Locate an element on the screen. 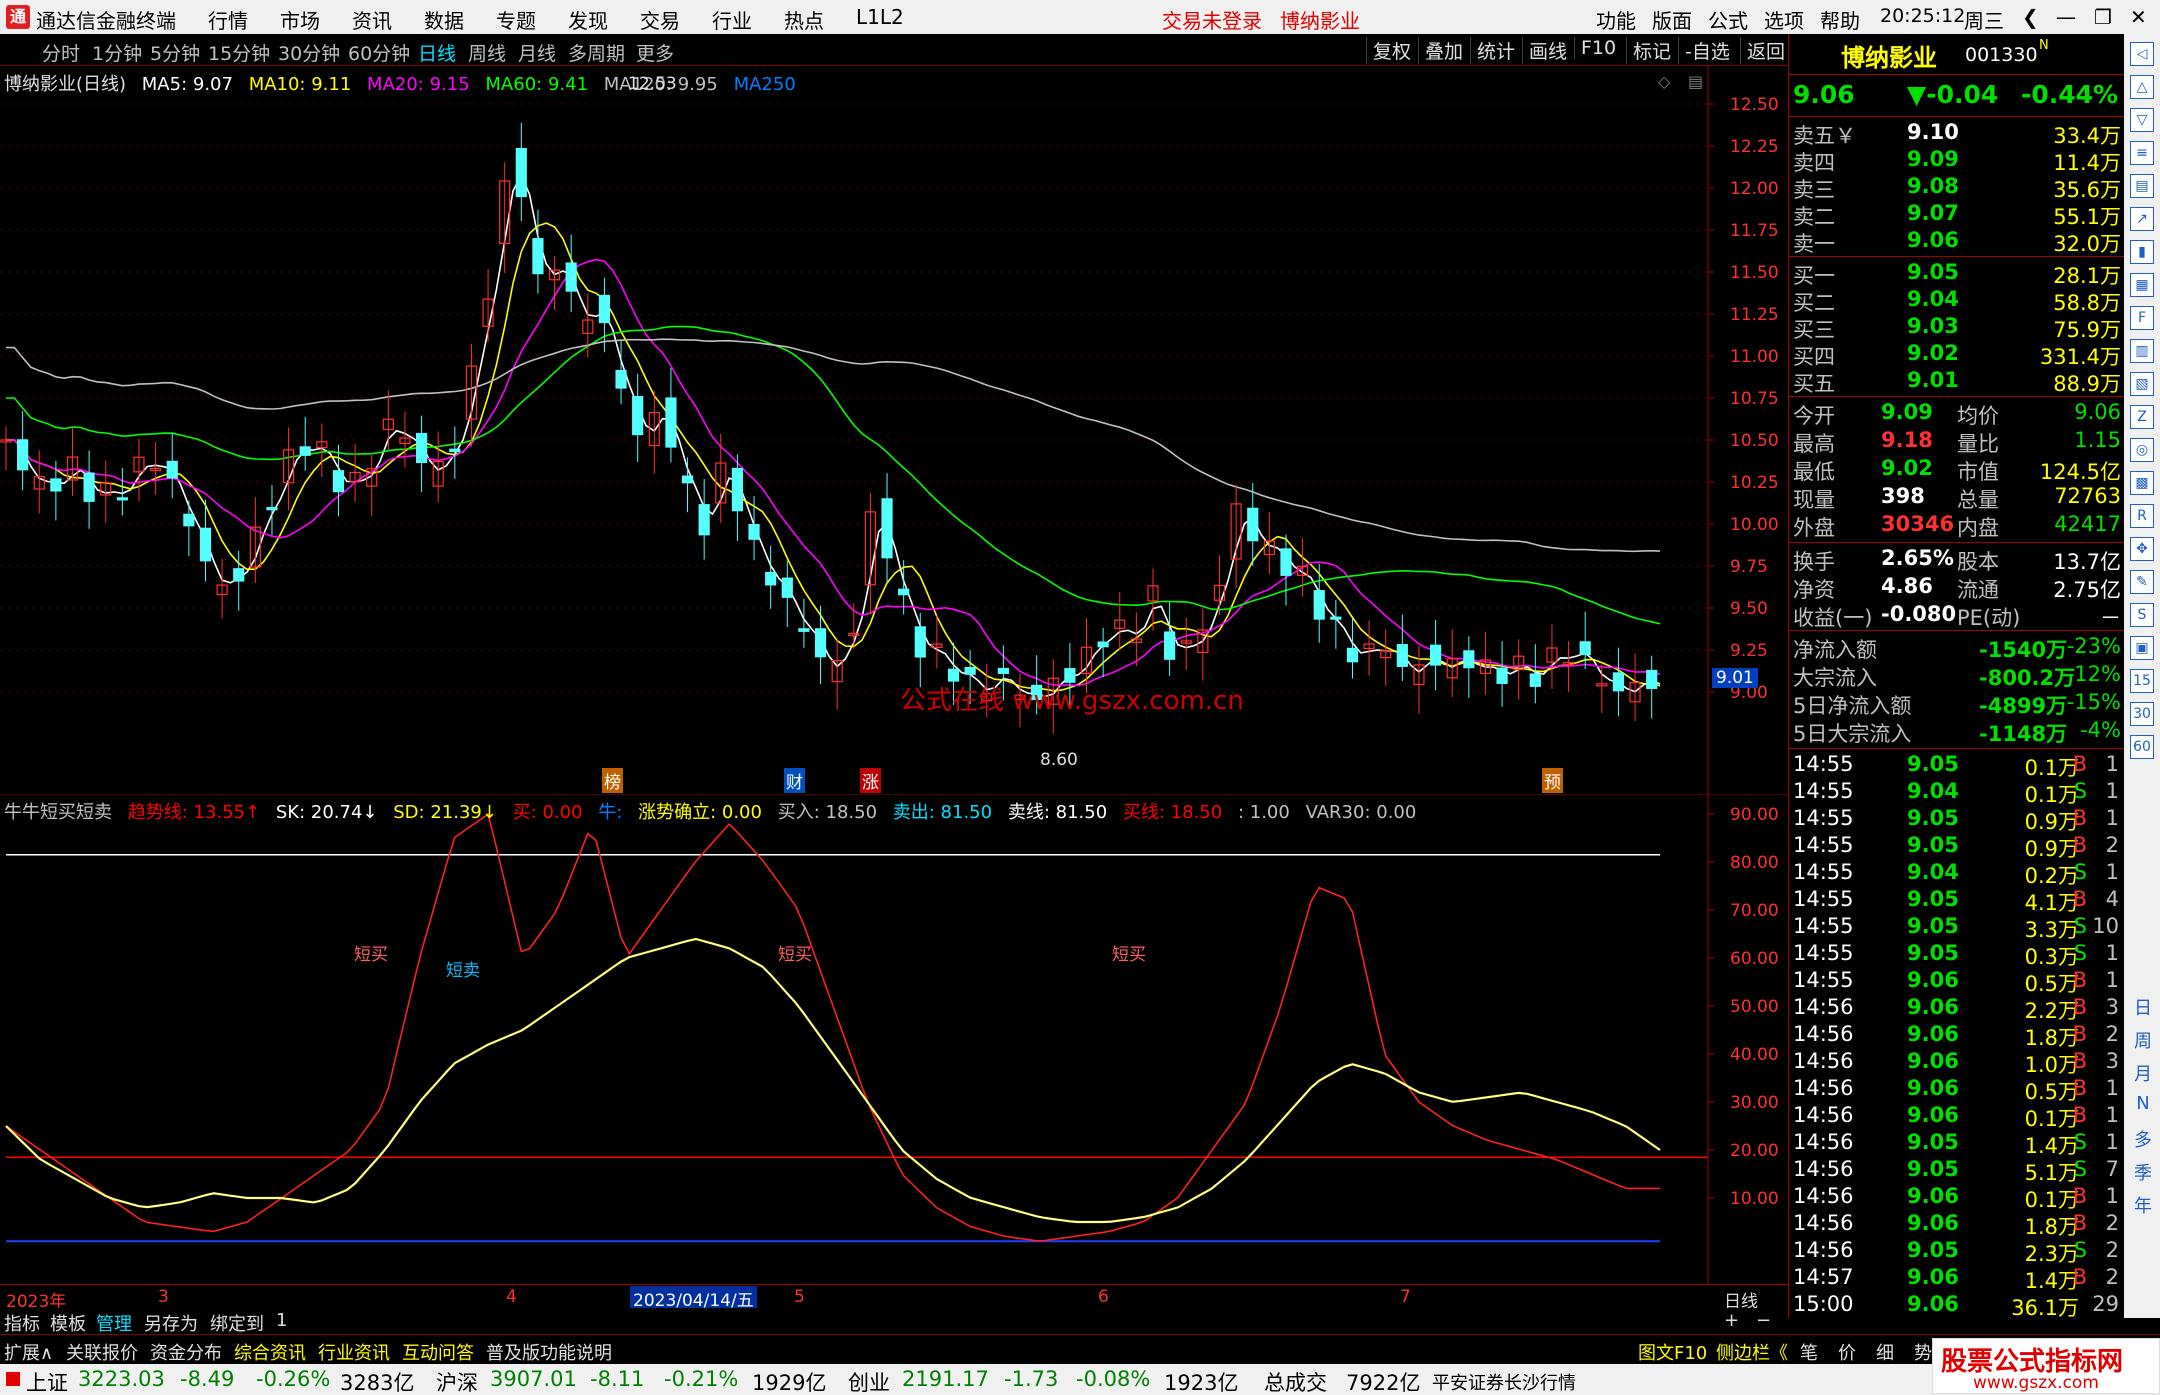 This screenshot has width=2160, height=1395. grid-icon: ▥ is located at coordinates (2142, 351).